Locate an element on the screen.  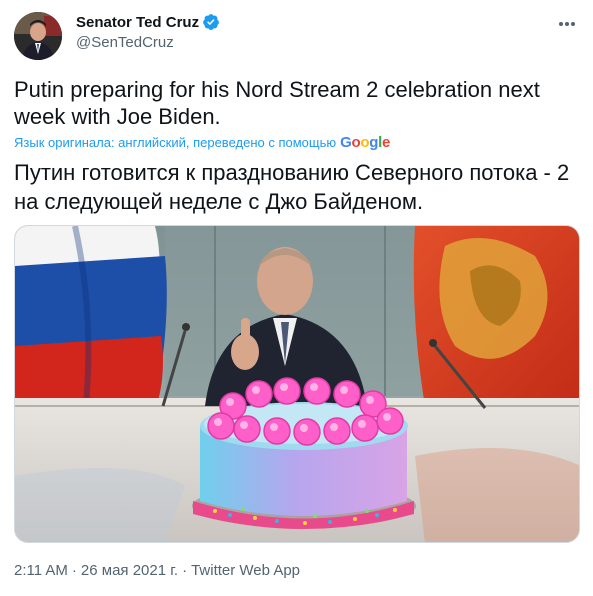
tweet-source-link: Twitter Web App is located at coordinates (245, 570).